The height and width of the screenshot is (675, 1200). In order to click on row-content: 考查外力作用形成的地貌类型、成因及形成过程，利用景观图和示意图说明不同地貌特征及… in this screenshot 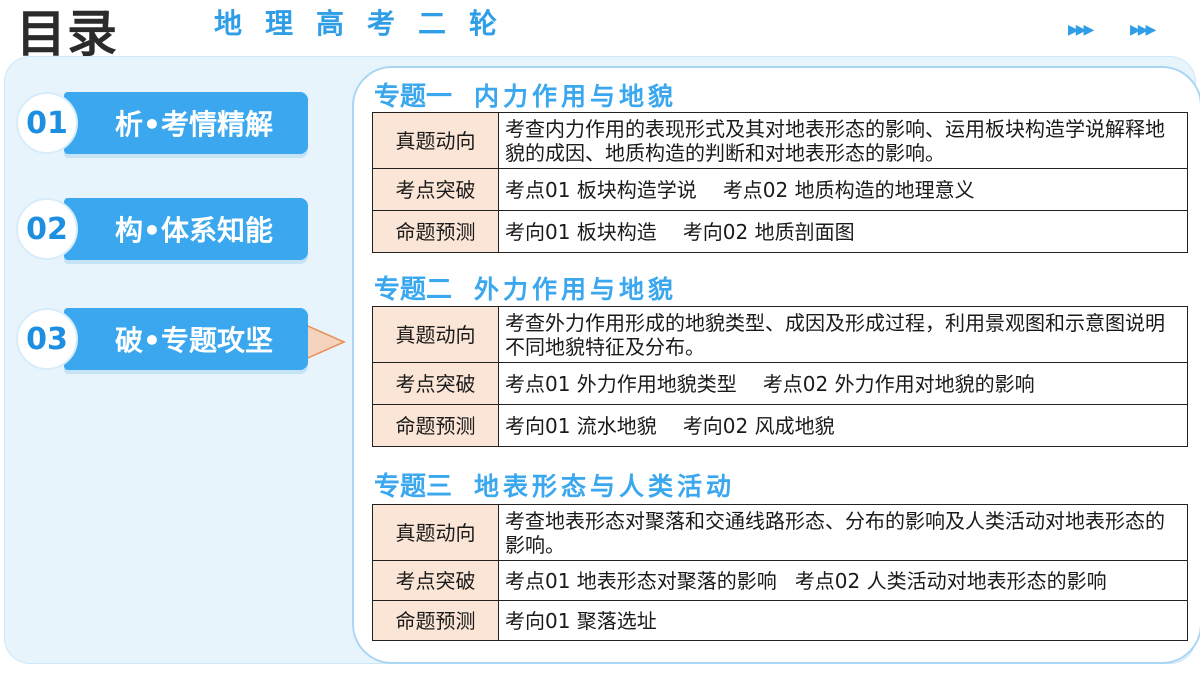, I will do `click(843, 334)`.